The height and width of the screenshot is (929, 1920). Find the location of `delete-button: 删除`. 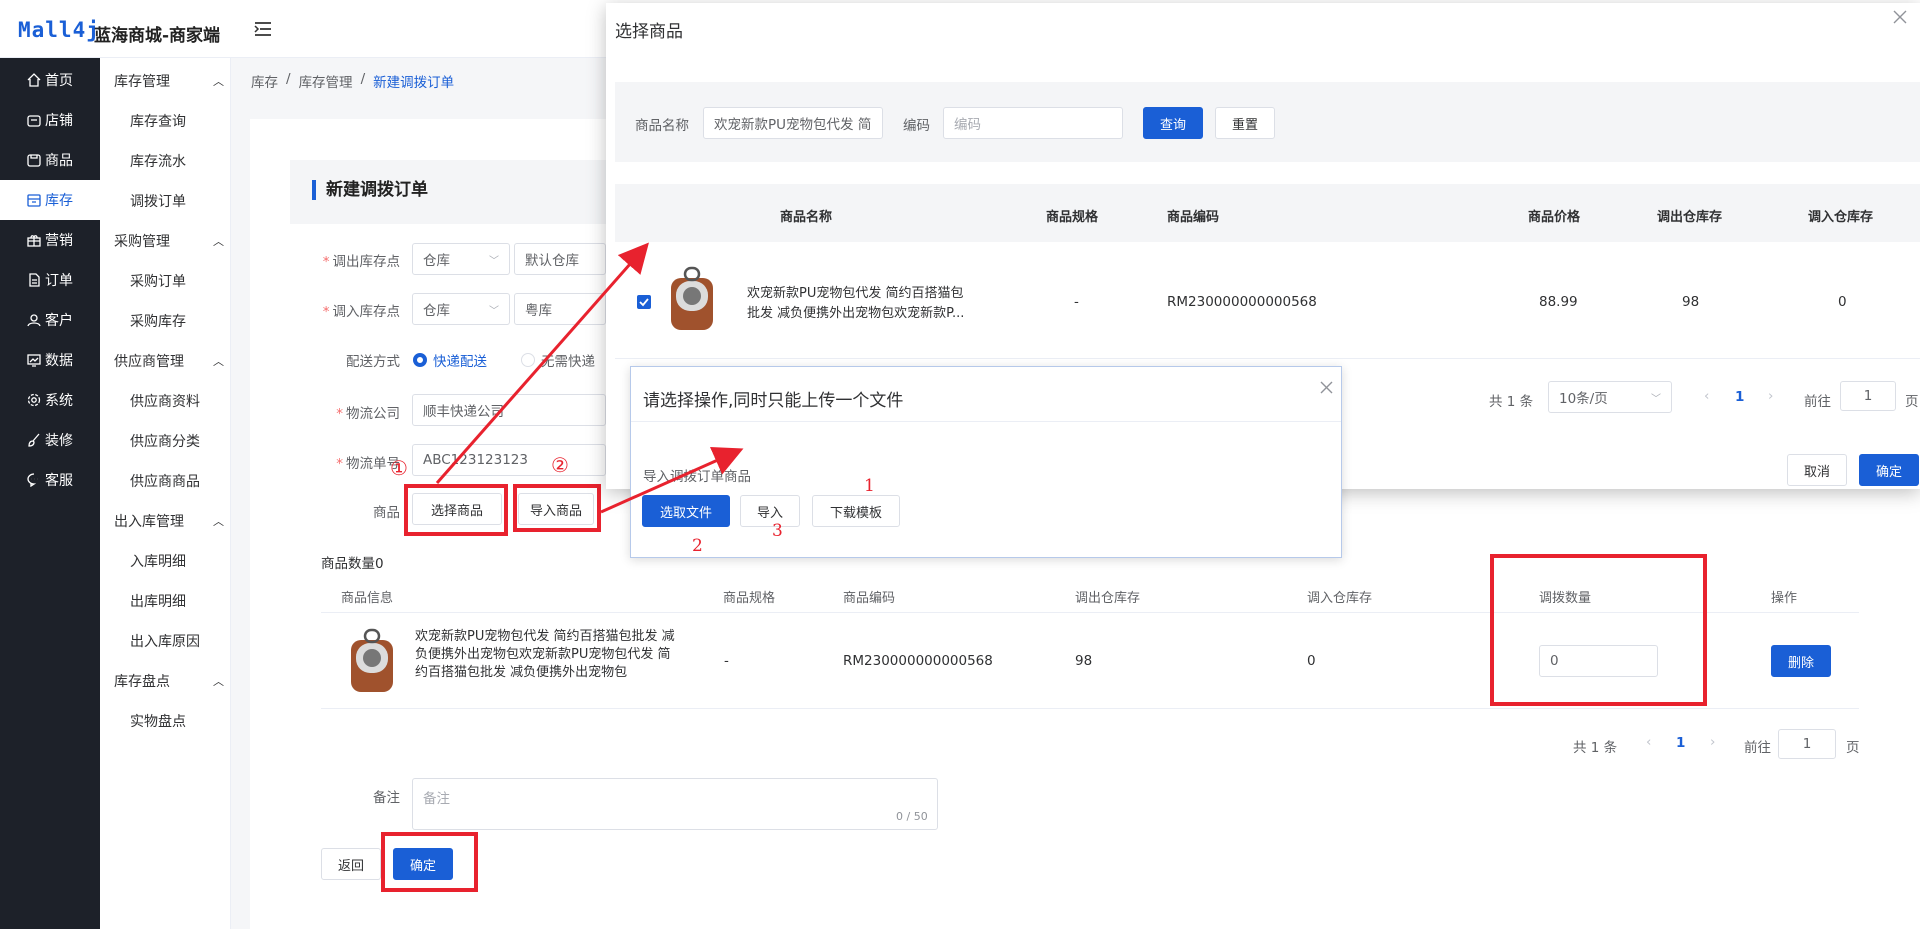

delete-button: 删除 is located at coordinates (1801, 661).